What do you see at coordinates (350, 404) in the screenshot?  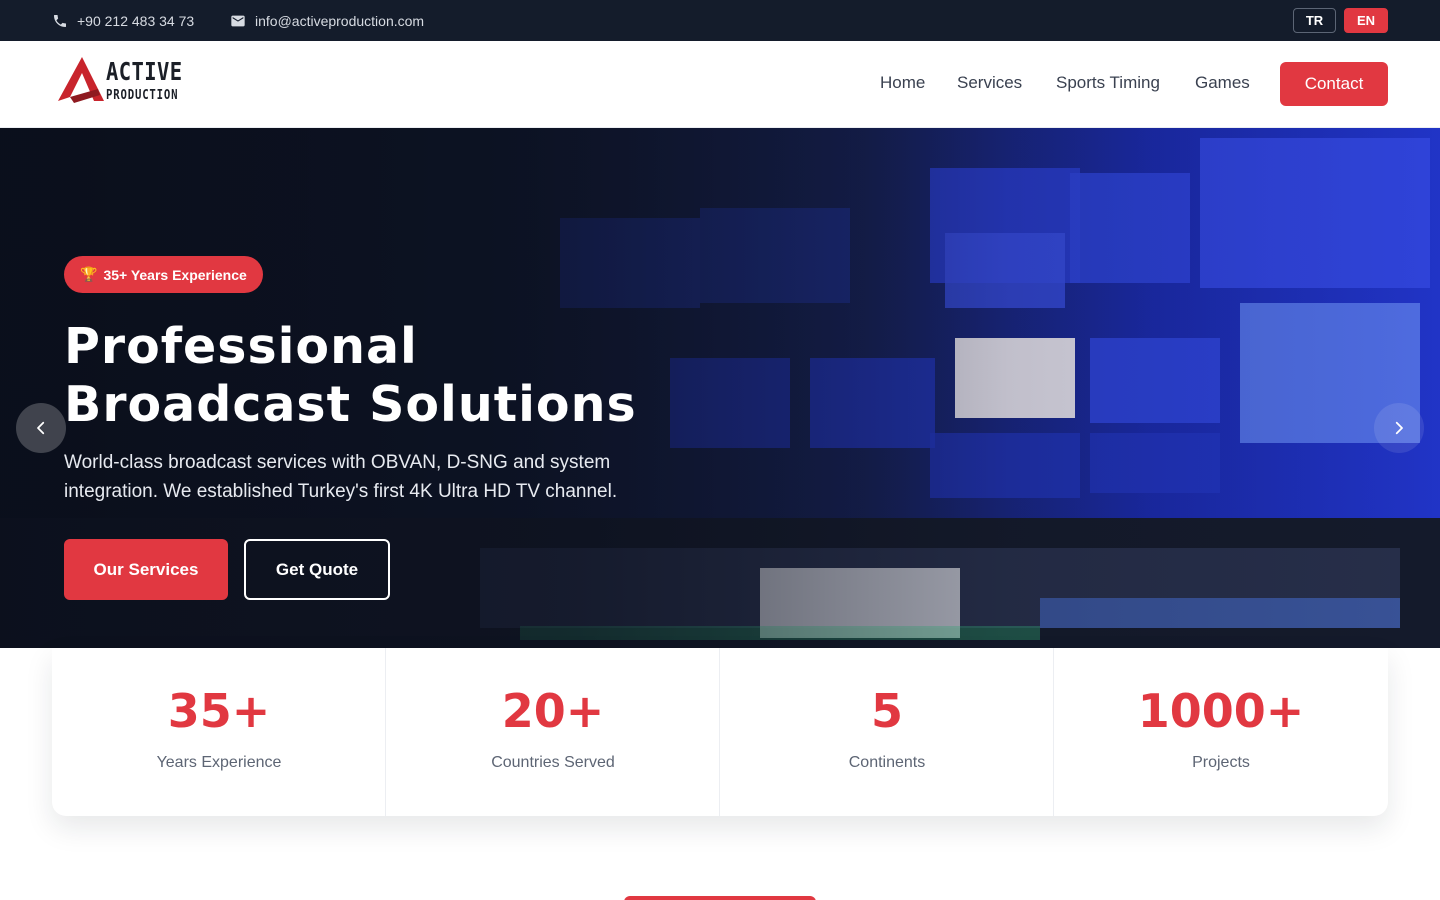 I see `hero-title-line-2: Broadcast Solutions` at bounding box center [350, 404].